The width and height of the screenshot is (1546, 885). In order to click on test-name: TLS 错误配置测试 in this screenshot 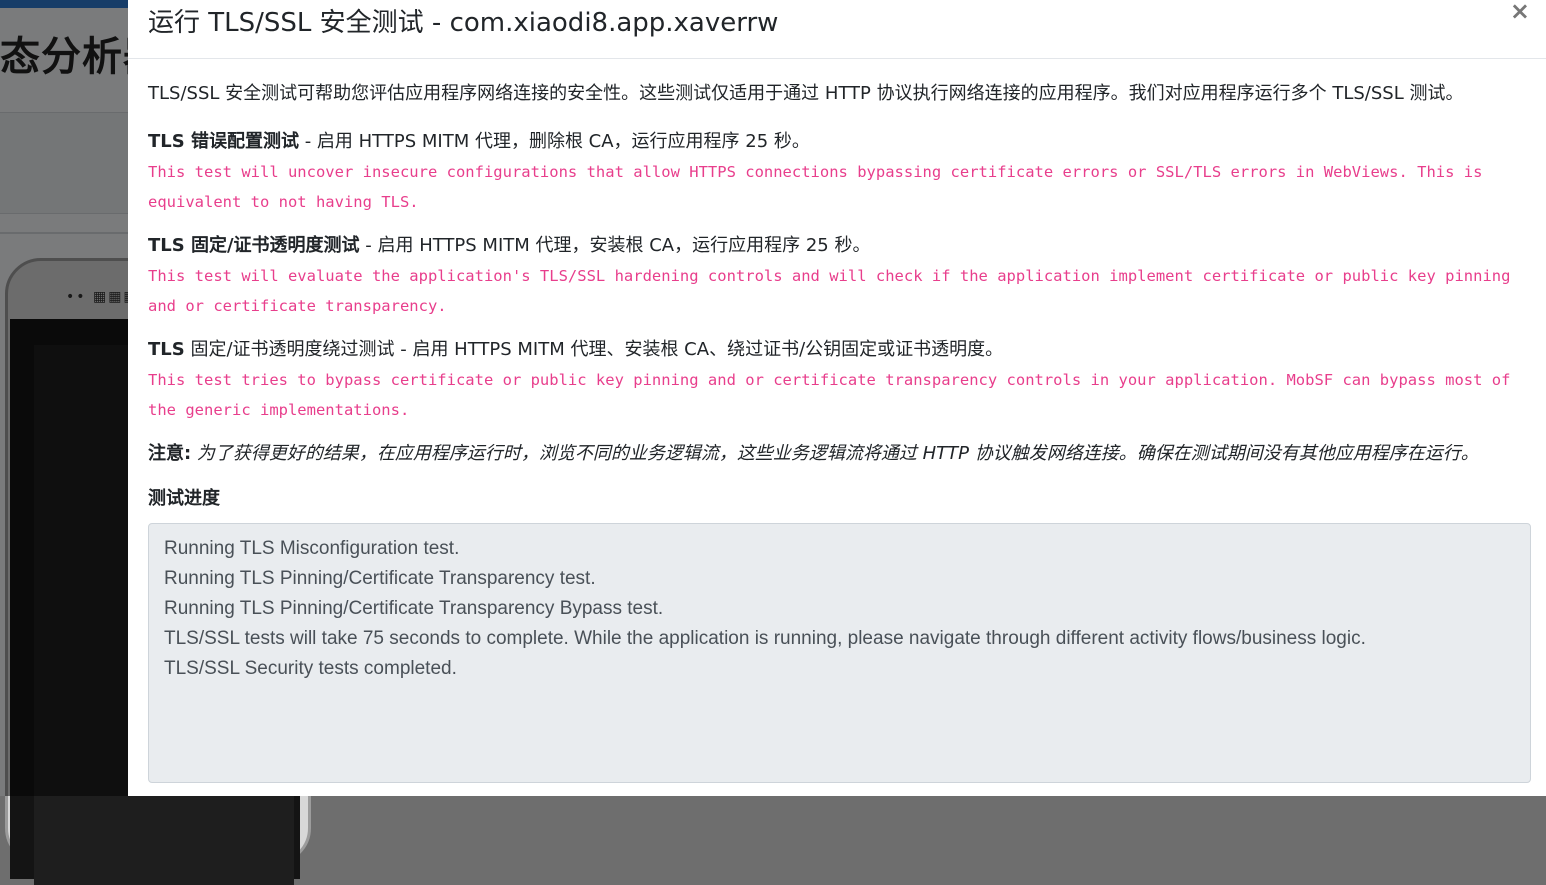, I will do `click(223, 141)`.